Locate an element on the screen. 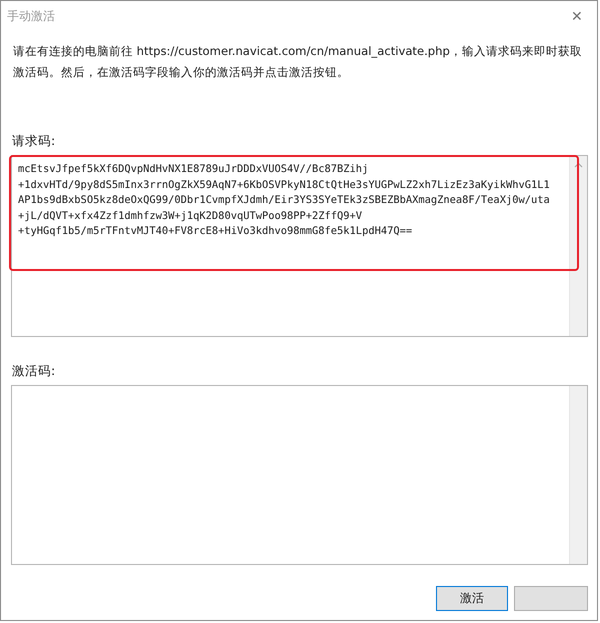 The width and height of the screenshot is (600, 623). activate-button: 激活 is located at coordinates (472, 598).